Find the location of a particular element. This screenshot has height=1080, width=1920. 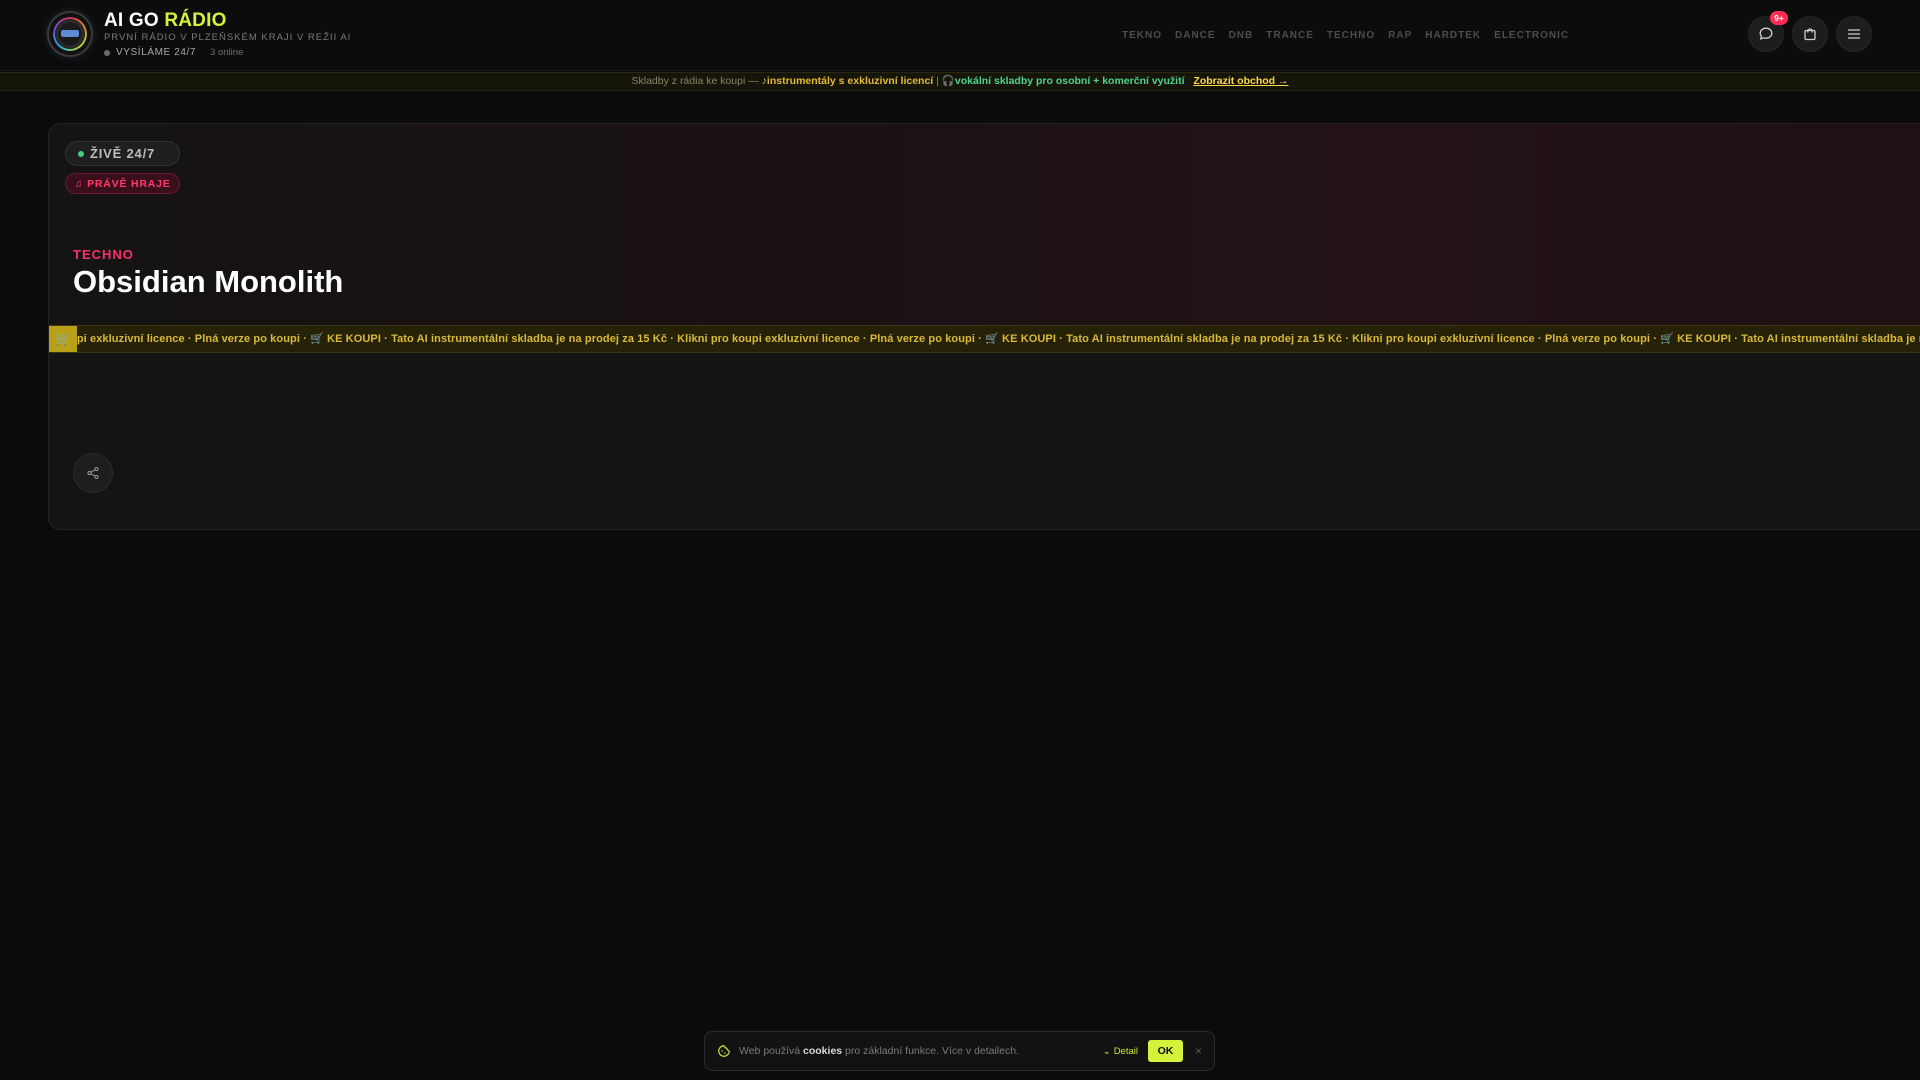

cookie-text-before: Web používá is located at coordinates (770, 1051).